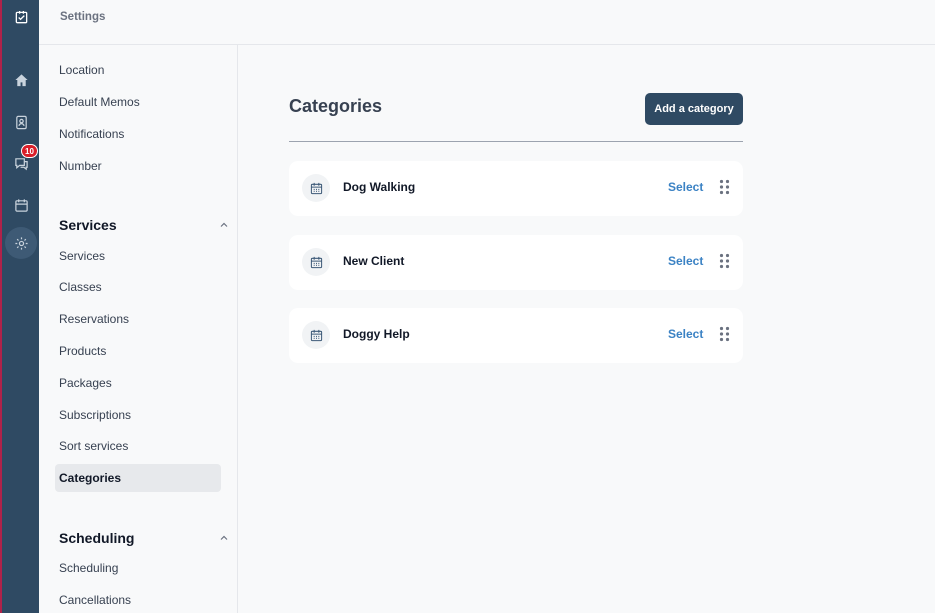  What do you see at coordinates (138, 599) in the screenshot?
I see `sidebar-item-cancellations: Cancellations` at bounding box center [138, 599].